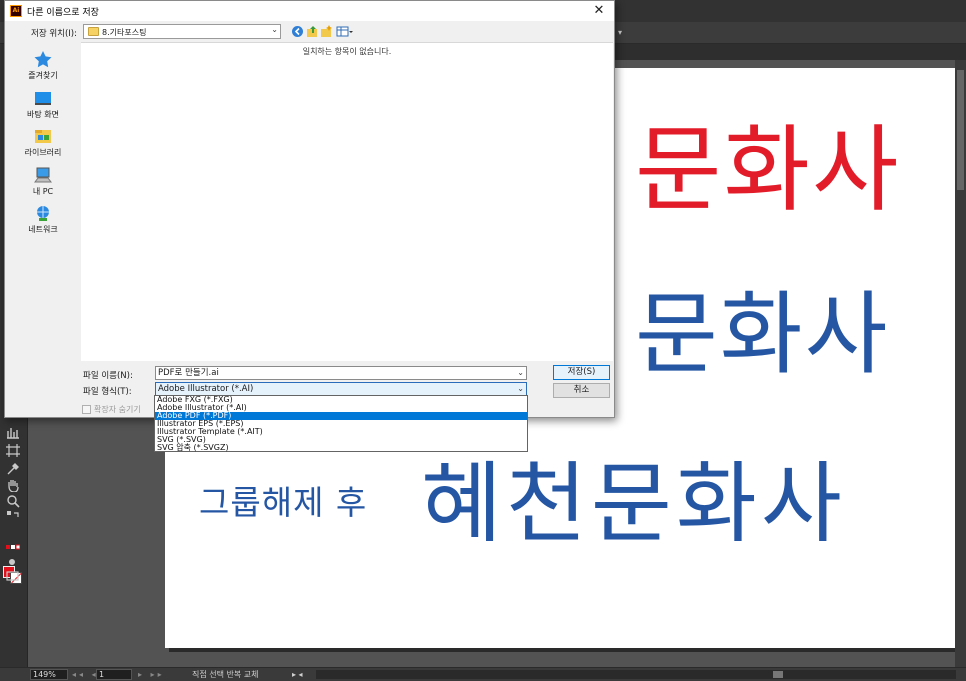 The image size is (966, 681). I want to click on artboard-prev-nav-icon: ◂◂ ◂, so click(85, 674).